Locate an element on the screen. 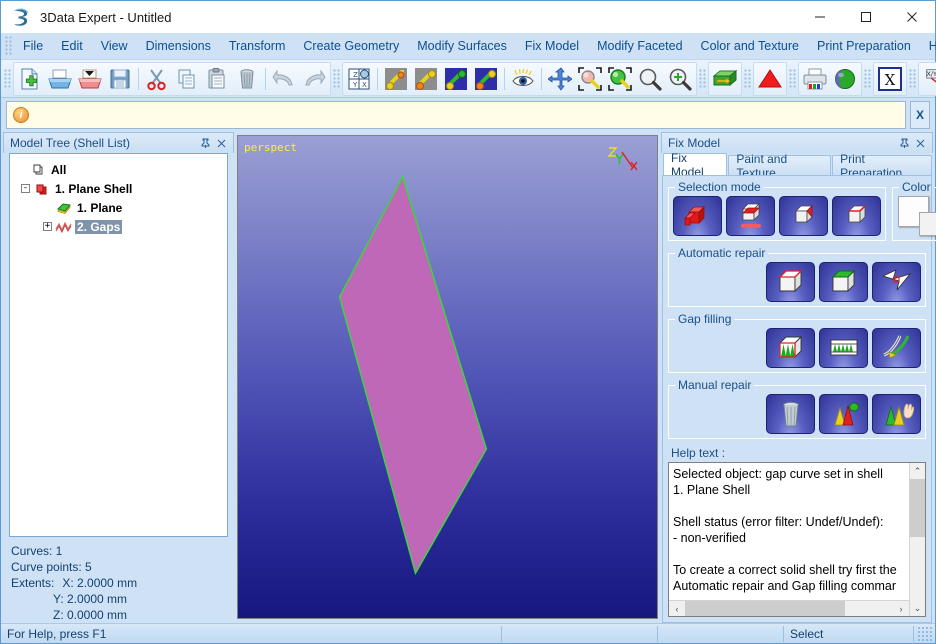 This screenshot has height=644, width=936. select-shell-mode-icon is located at coordinates (697, 216).